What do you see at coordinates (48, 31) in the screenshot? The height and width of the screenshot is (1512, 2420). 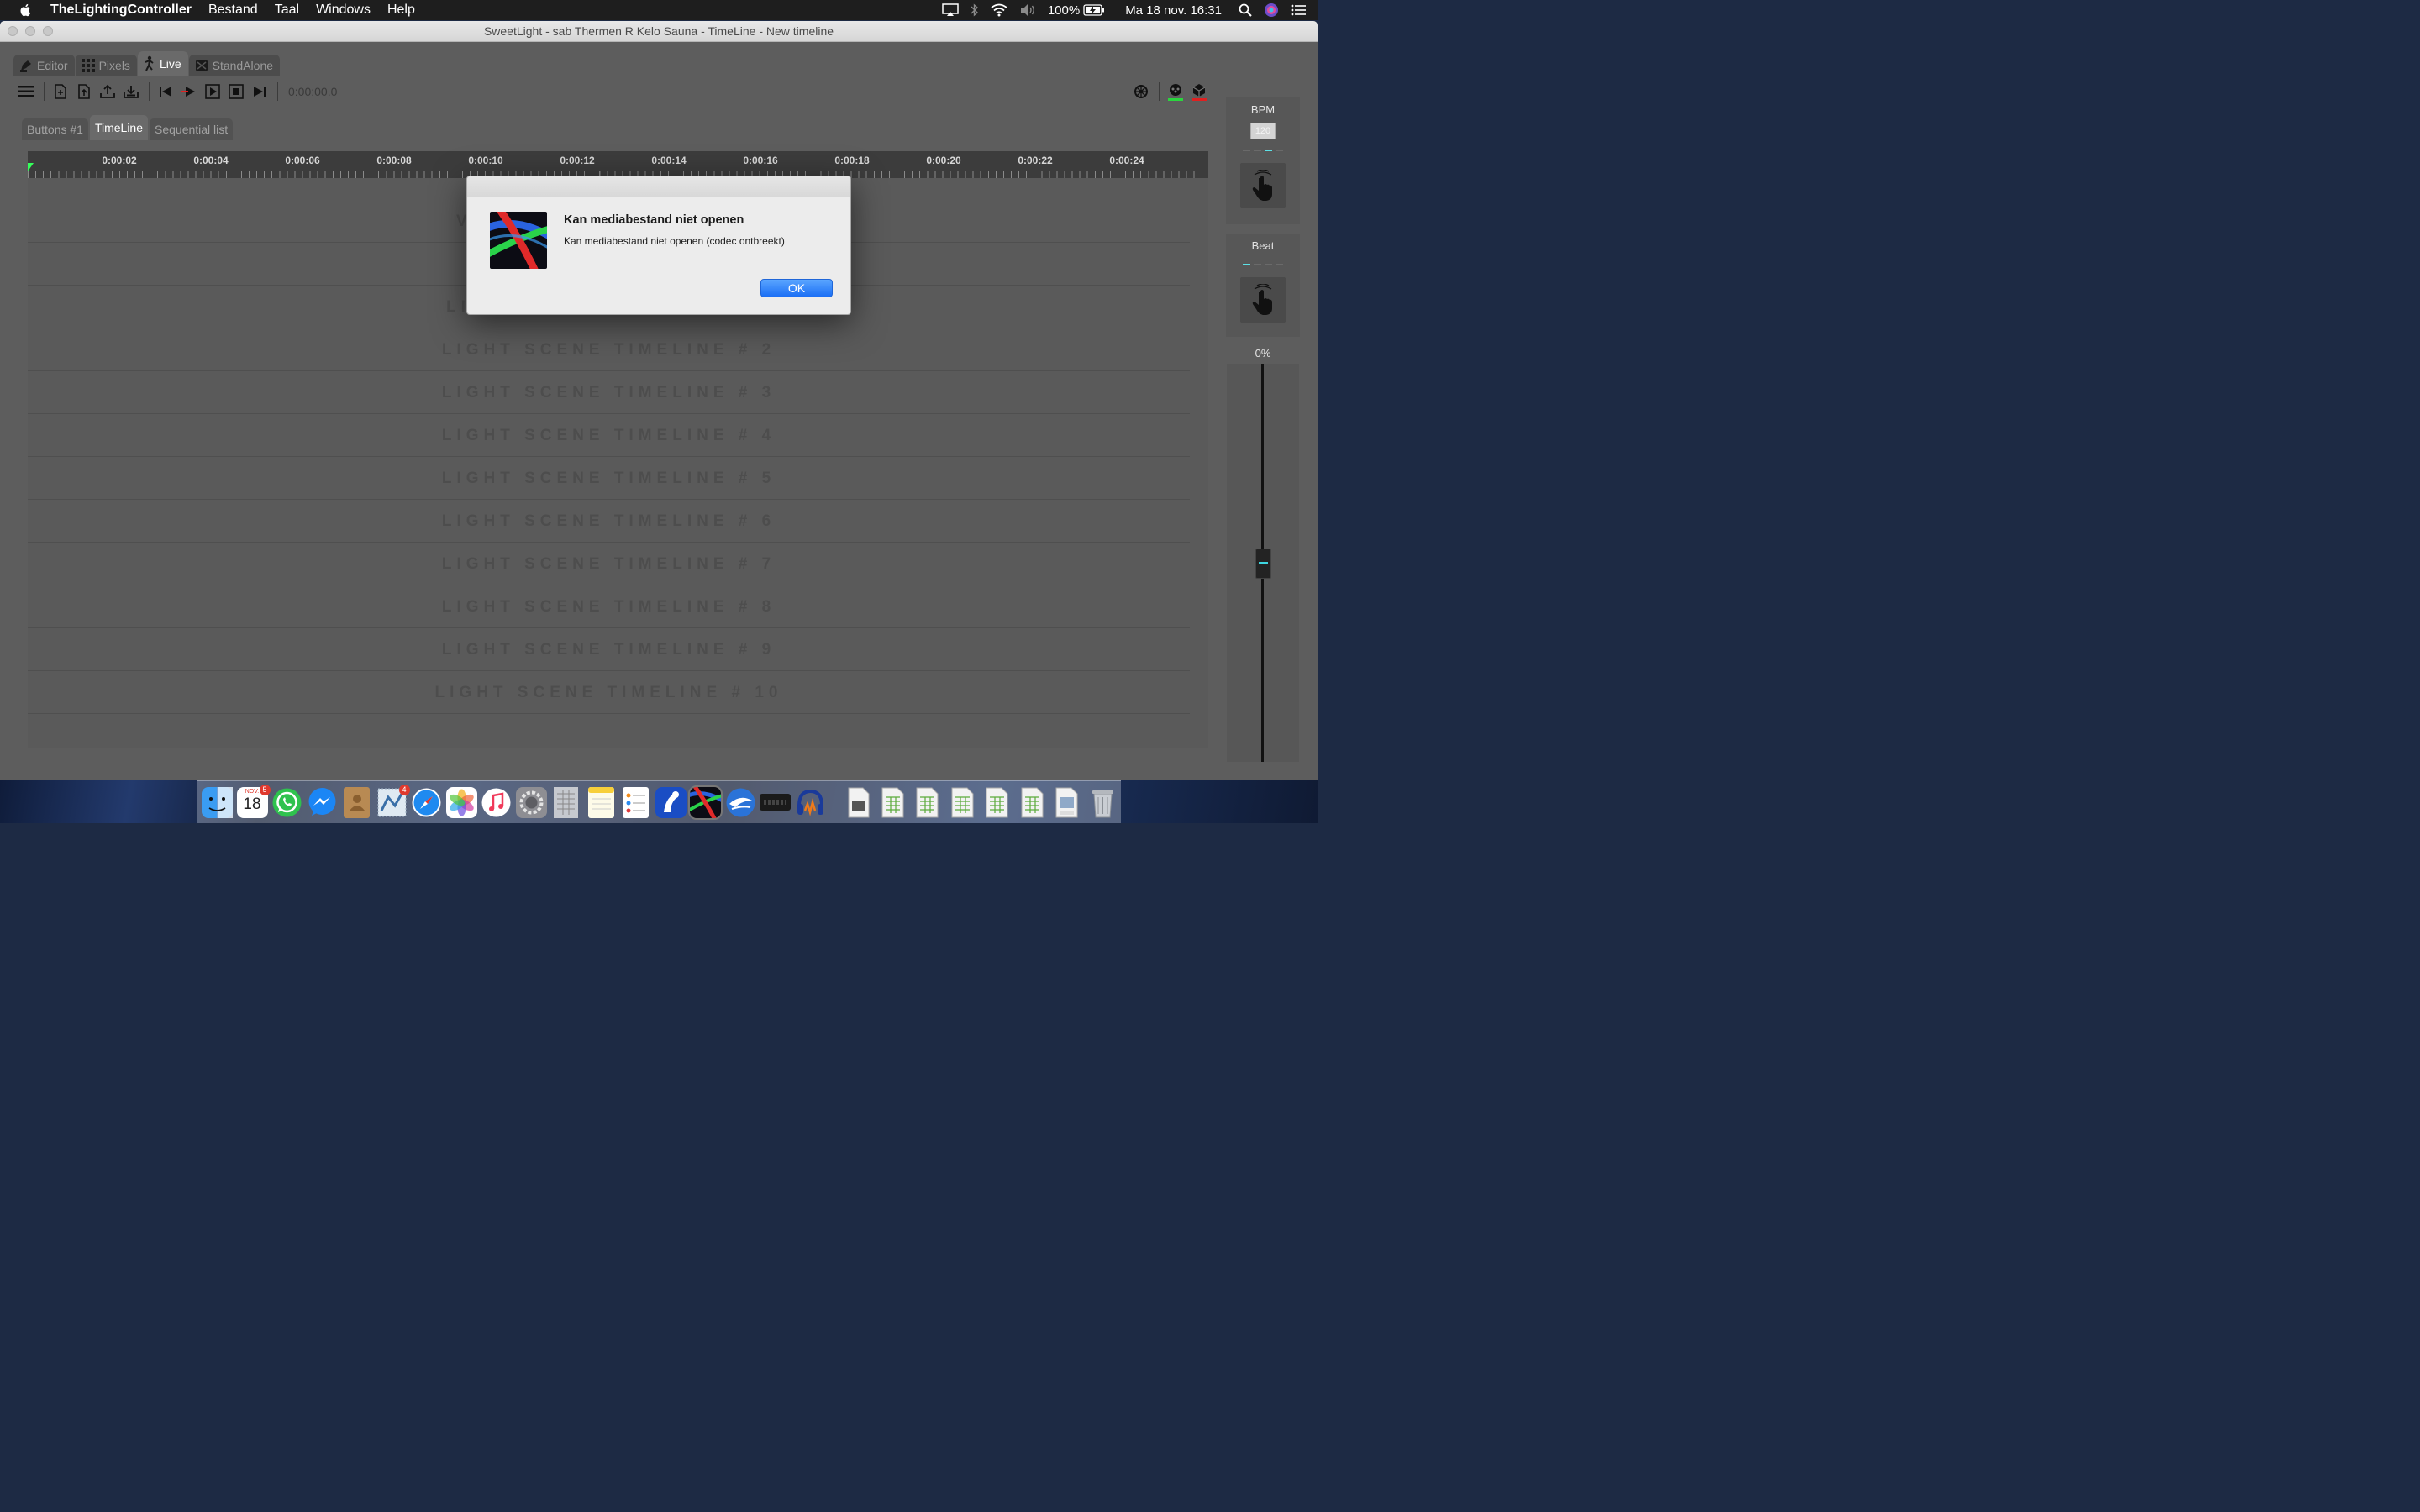 I see `zoom-window-button` at bounding box center [48, 31].